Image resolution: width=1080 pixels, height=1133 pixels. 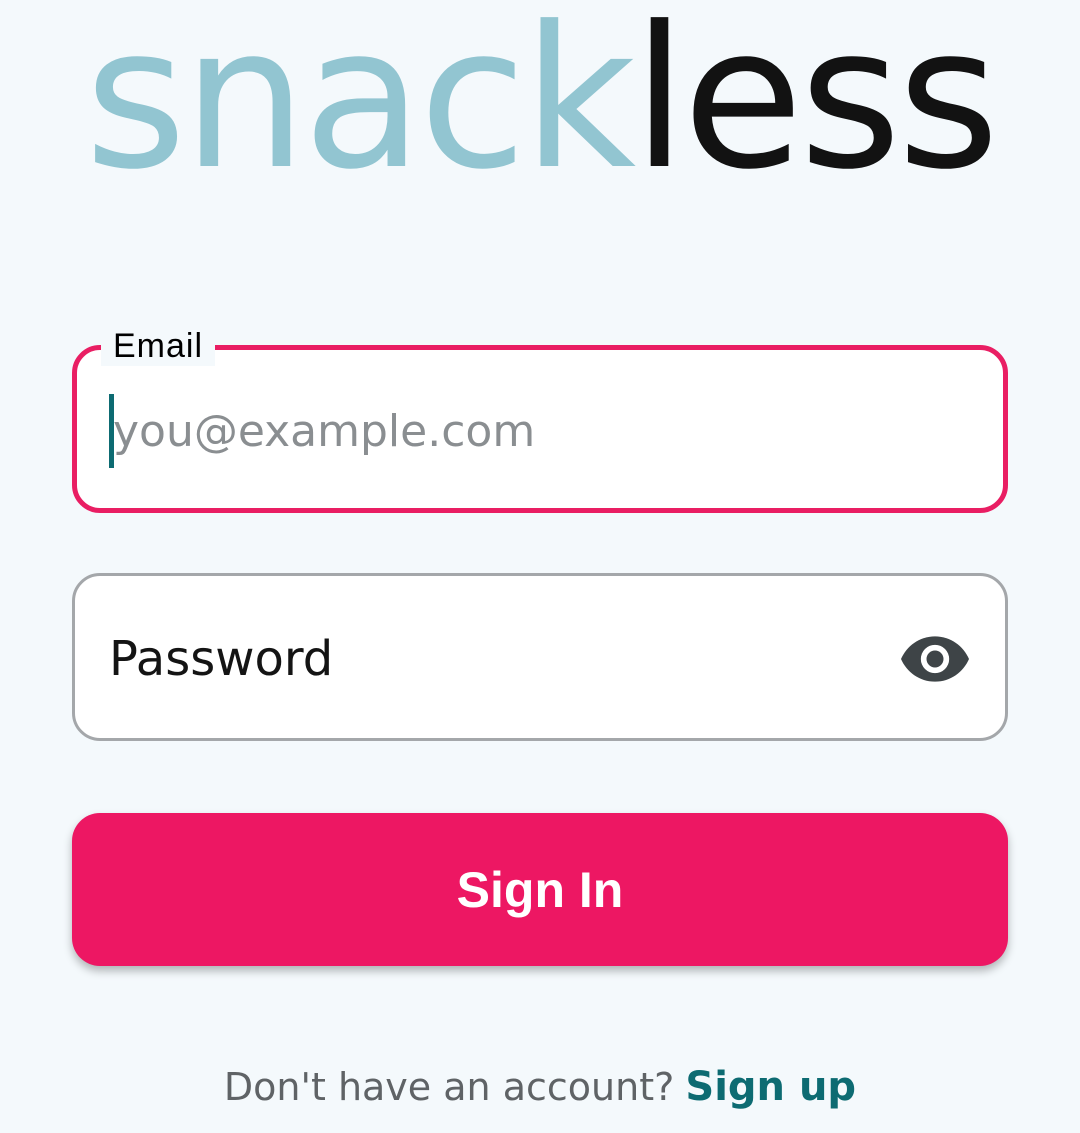 I want to click on password-input, so click(x=489, y=659).